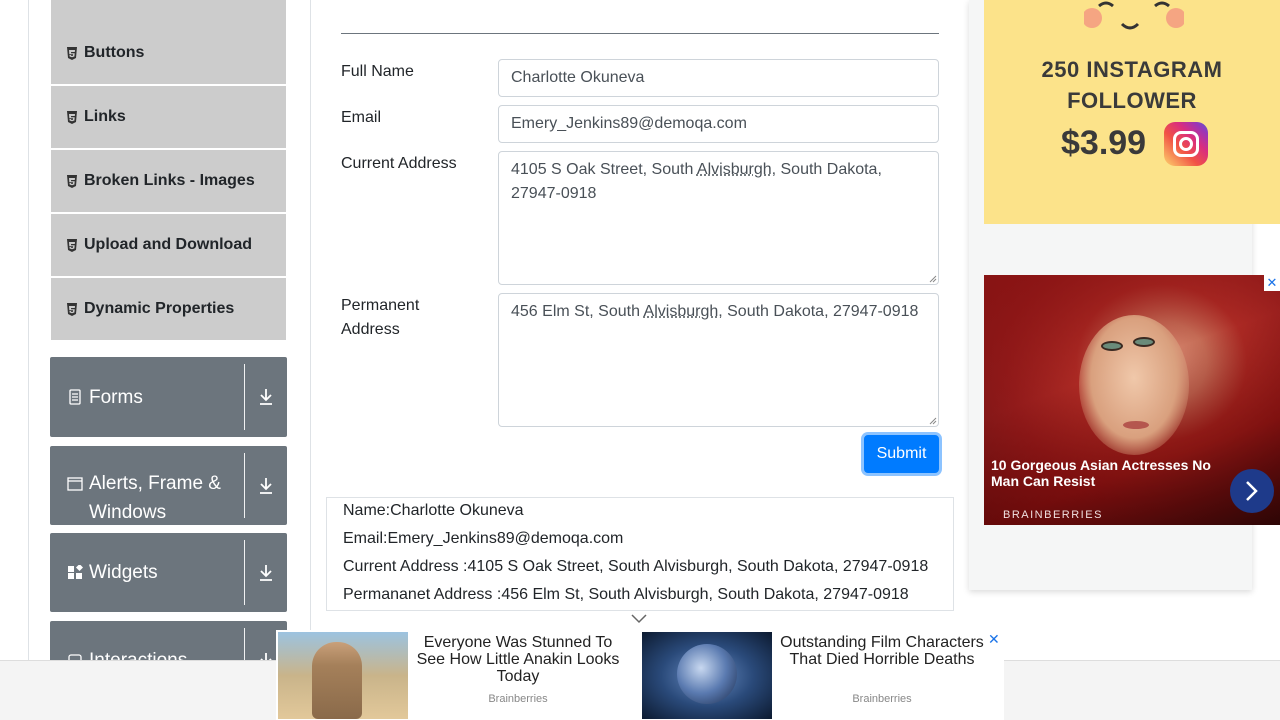 This screenshot has height=720, width=1280. I want to click on sidebar-item-dynamic-properties: Dynamic Properties, so click(168, 309).